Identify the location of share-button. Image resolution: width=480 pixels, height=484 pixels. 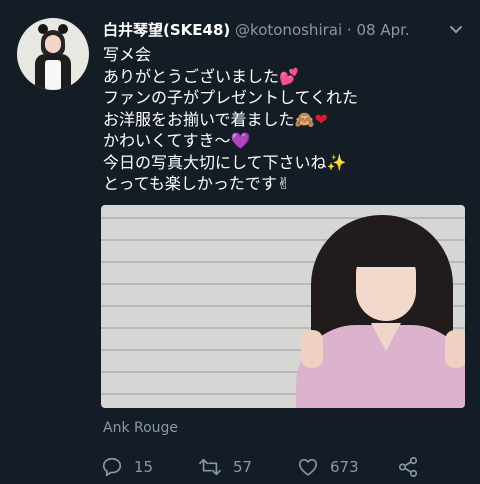
(413, 467).